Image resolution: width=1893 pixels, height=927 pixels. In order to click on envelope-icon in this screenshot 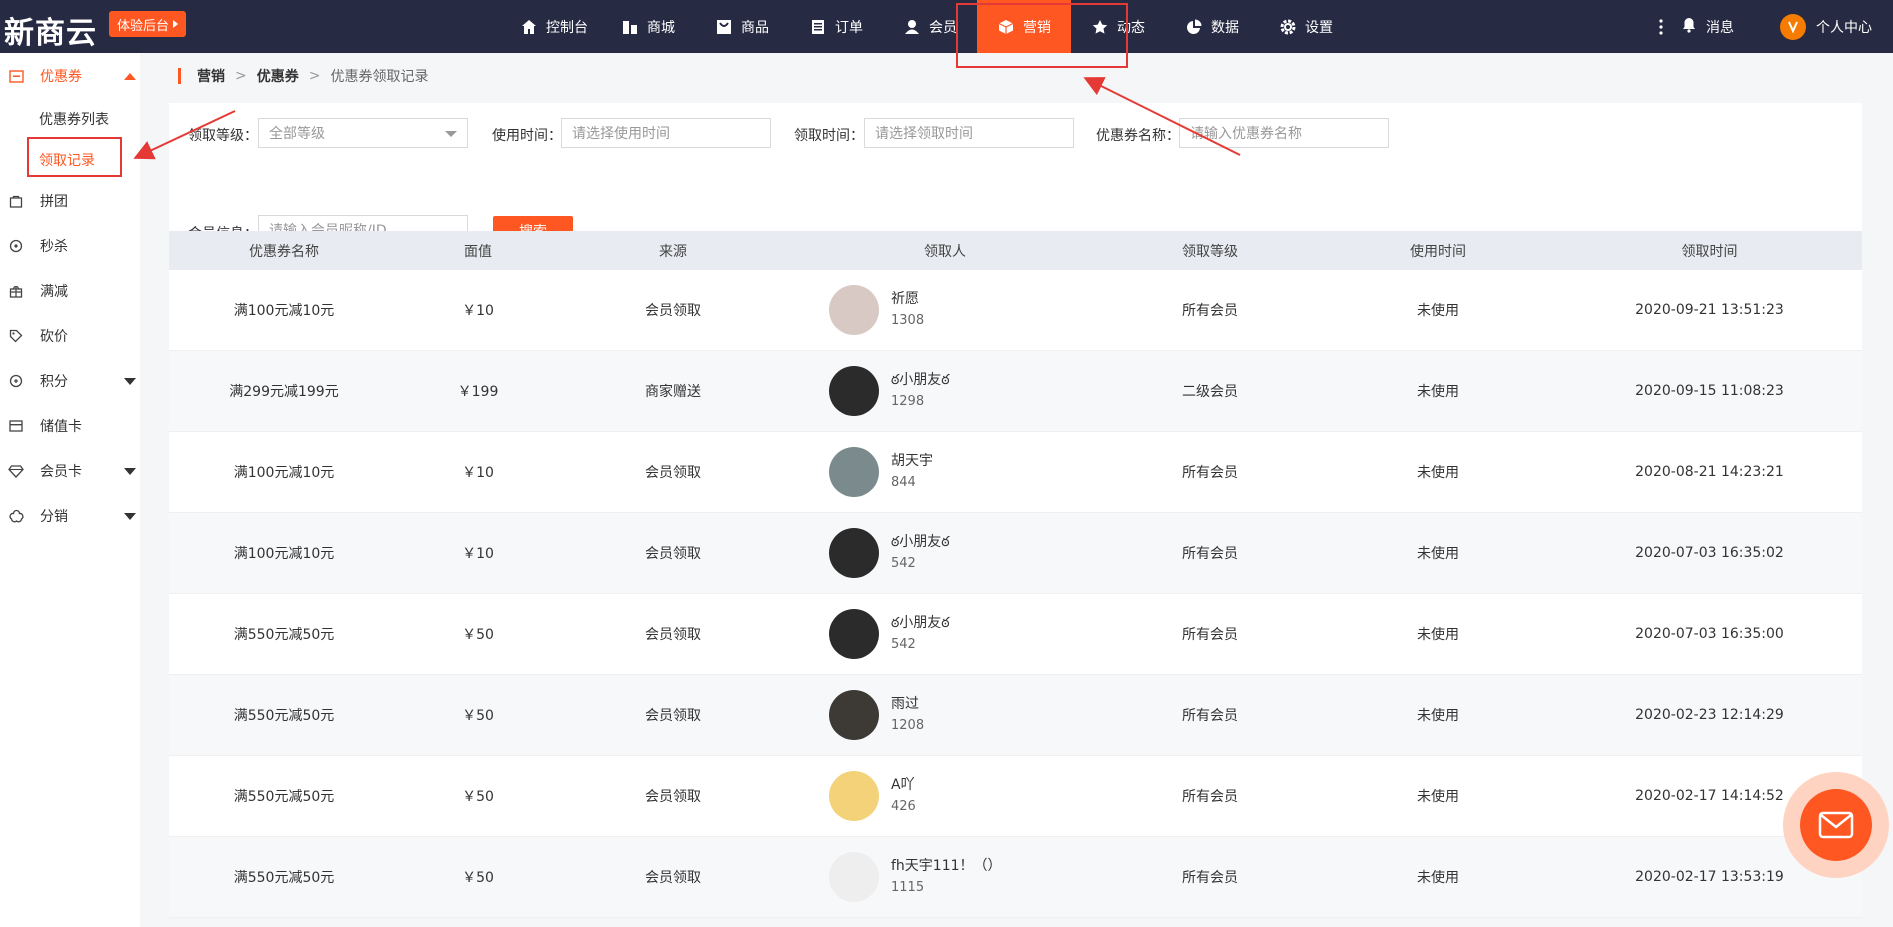, I will do `click(1836, 825)`.